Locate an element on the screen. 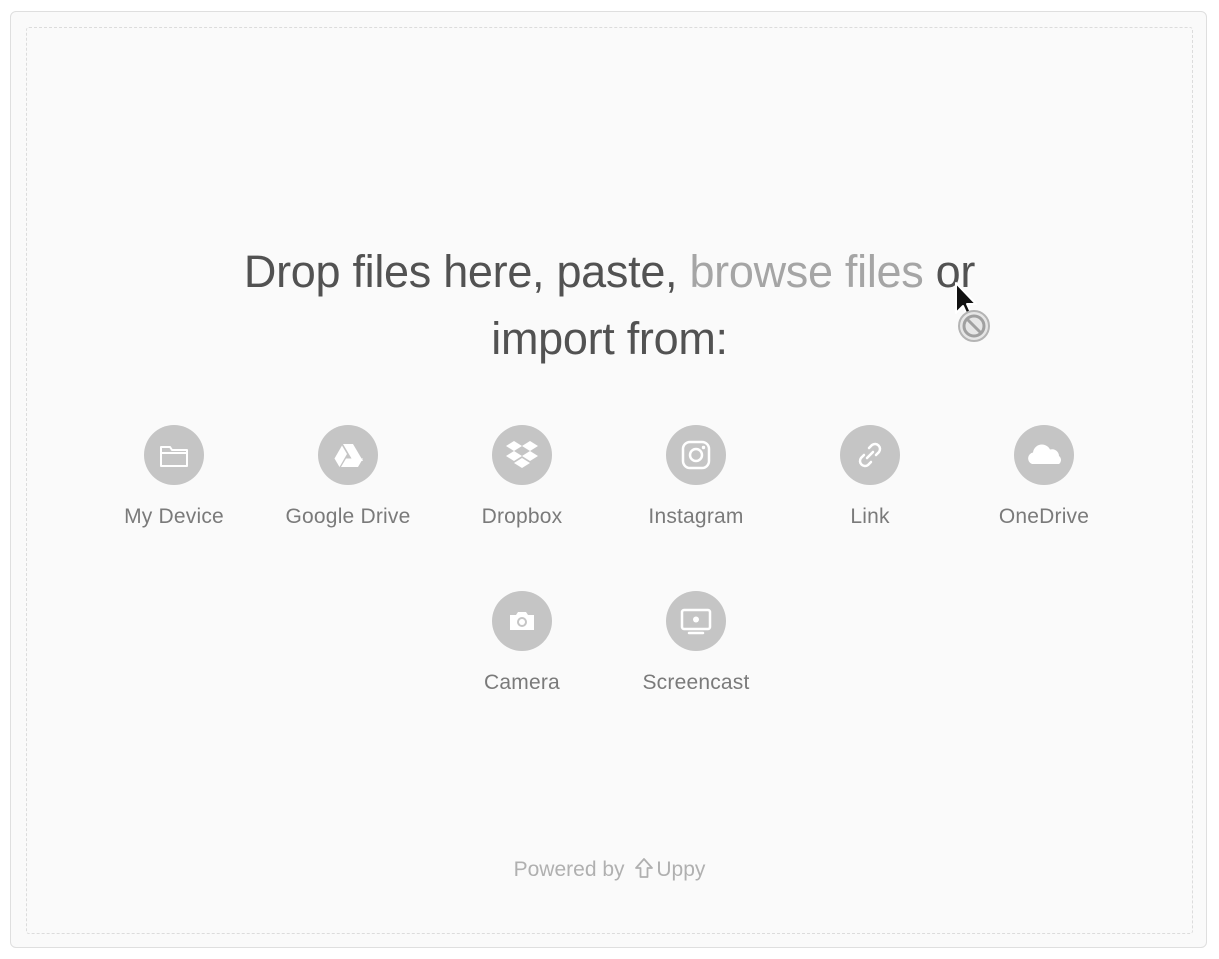 The width and height of the screenshot is (1219, 959). provider-camera: Camera is located at coordinates (522, 646).